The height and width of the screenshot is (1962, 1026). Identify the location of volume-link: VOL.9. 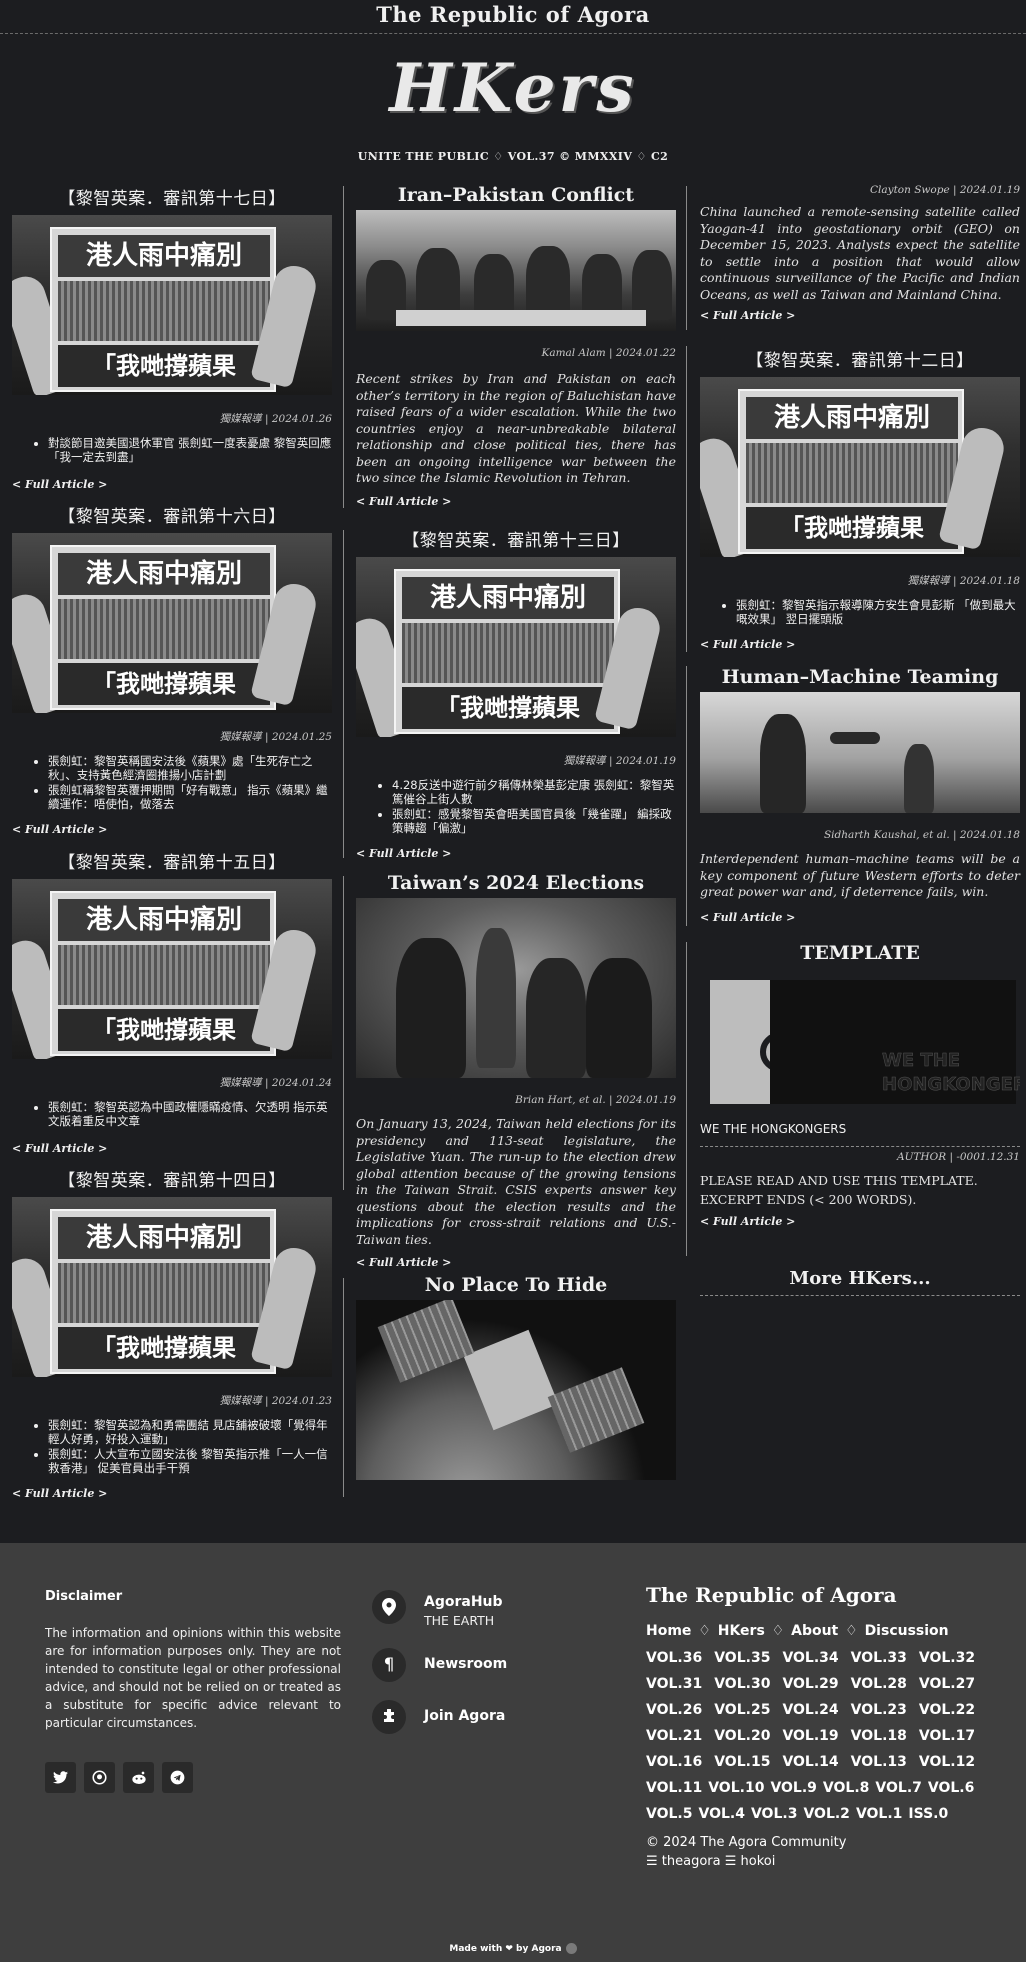
(793, 1788).